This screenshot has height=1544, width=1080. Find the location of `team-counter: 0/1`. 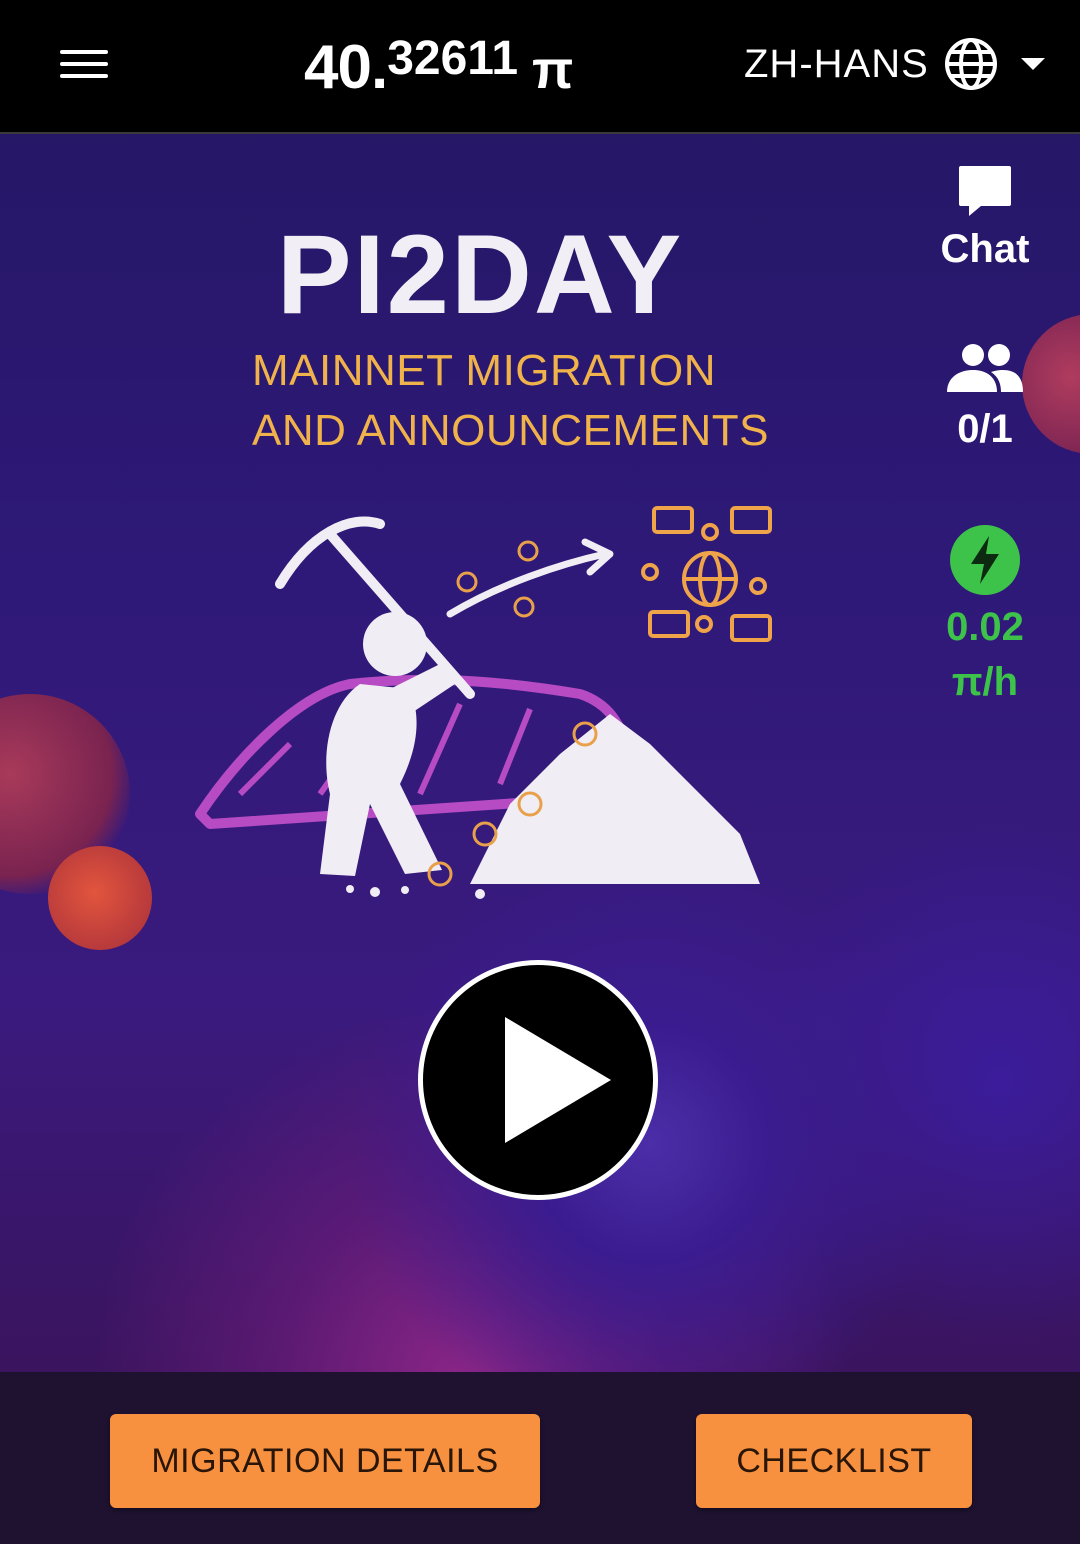

team-counter: 0/1 is located at coordinates (985, 397).